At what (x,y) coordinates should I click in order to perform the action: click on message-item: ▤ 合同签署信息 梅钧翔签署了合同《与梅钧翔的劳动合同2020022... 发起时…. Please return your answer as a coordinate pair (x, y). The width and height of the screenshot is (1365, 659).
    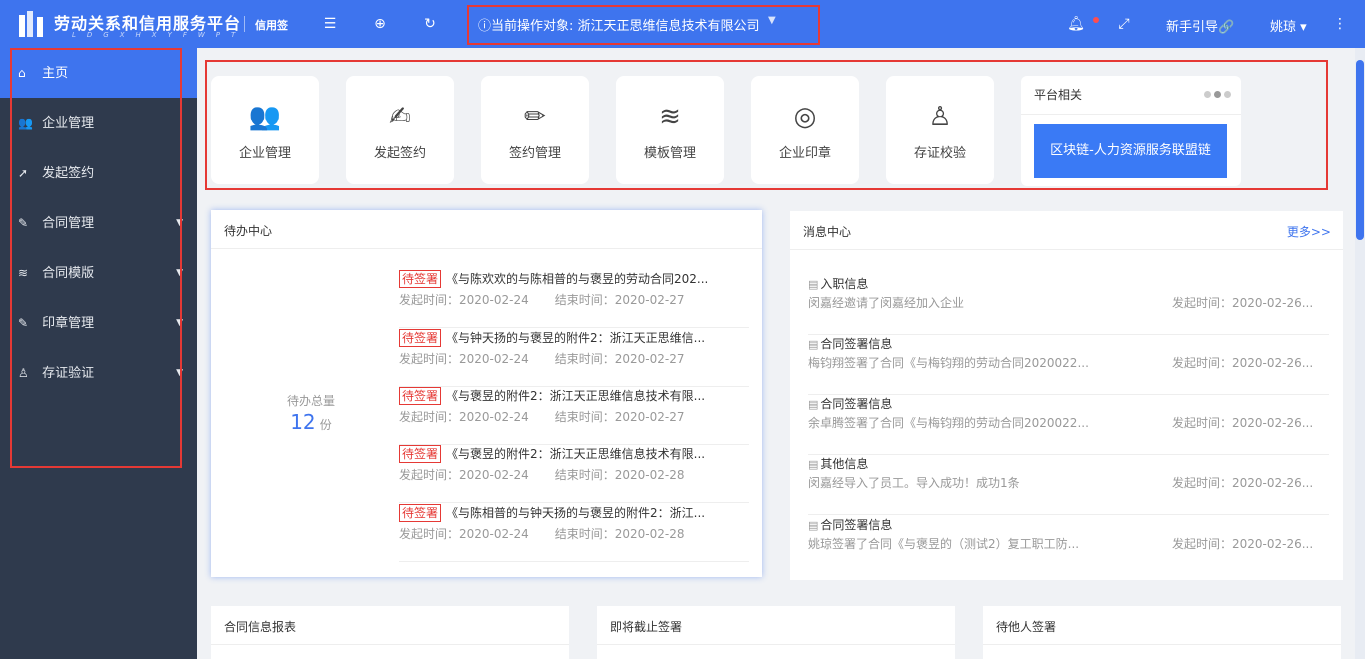
    Looking at the image, I should click on (1068, 365).